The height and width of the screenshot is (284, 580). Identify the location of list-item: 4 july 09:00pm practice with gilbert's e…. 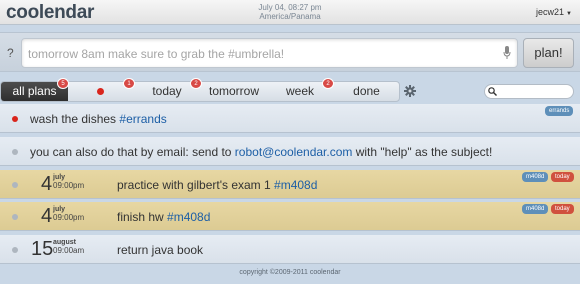
(290, 184).